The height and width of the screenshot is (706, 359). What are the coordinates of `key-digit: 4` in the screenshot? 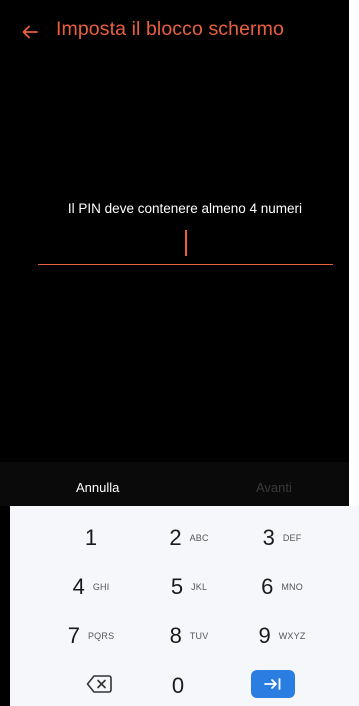 It's located at (78, 586).